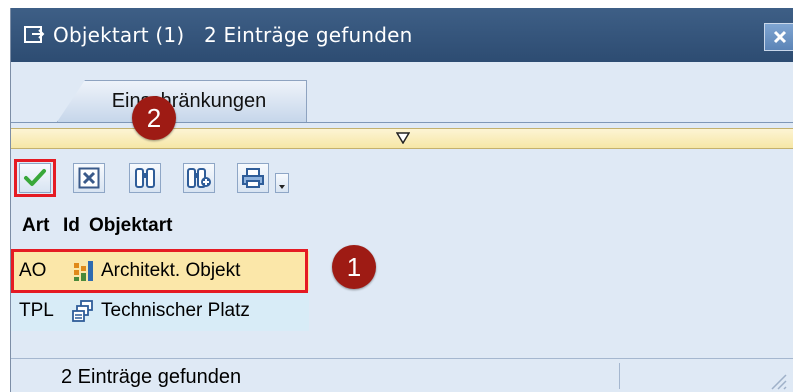 This screenshot has width=793, height=392. I want to click on close-icon, so click(779, 37).